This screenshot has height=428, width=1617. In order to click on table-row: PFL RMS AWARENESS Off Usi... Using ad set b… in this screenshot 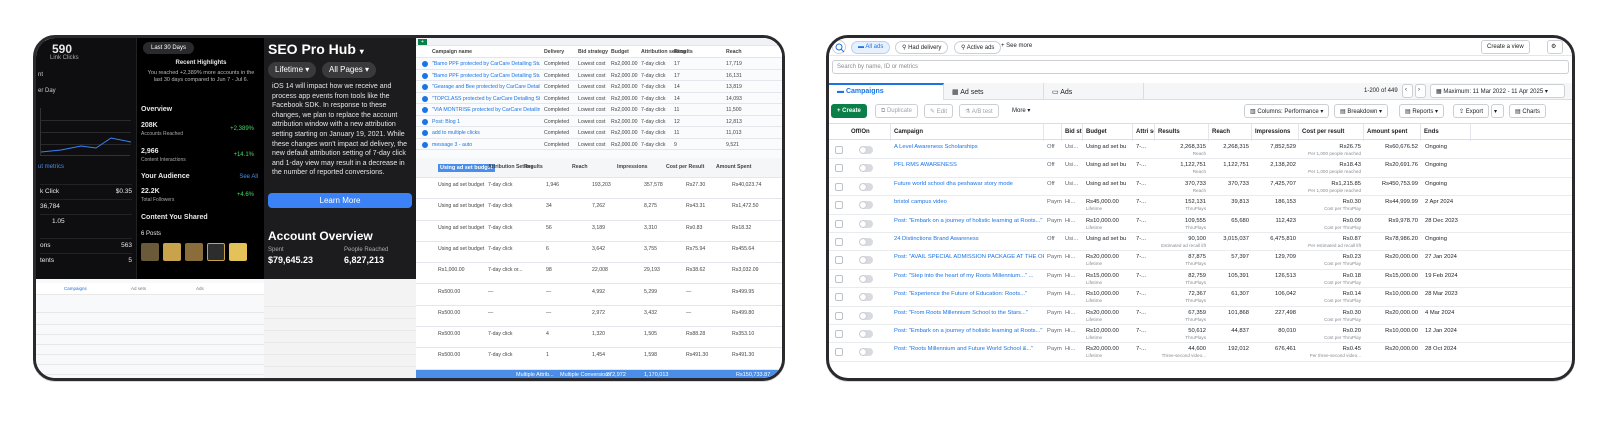, I will do `click(1200, 168)`.